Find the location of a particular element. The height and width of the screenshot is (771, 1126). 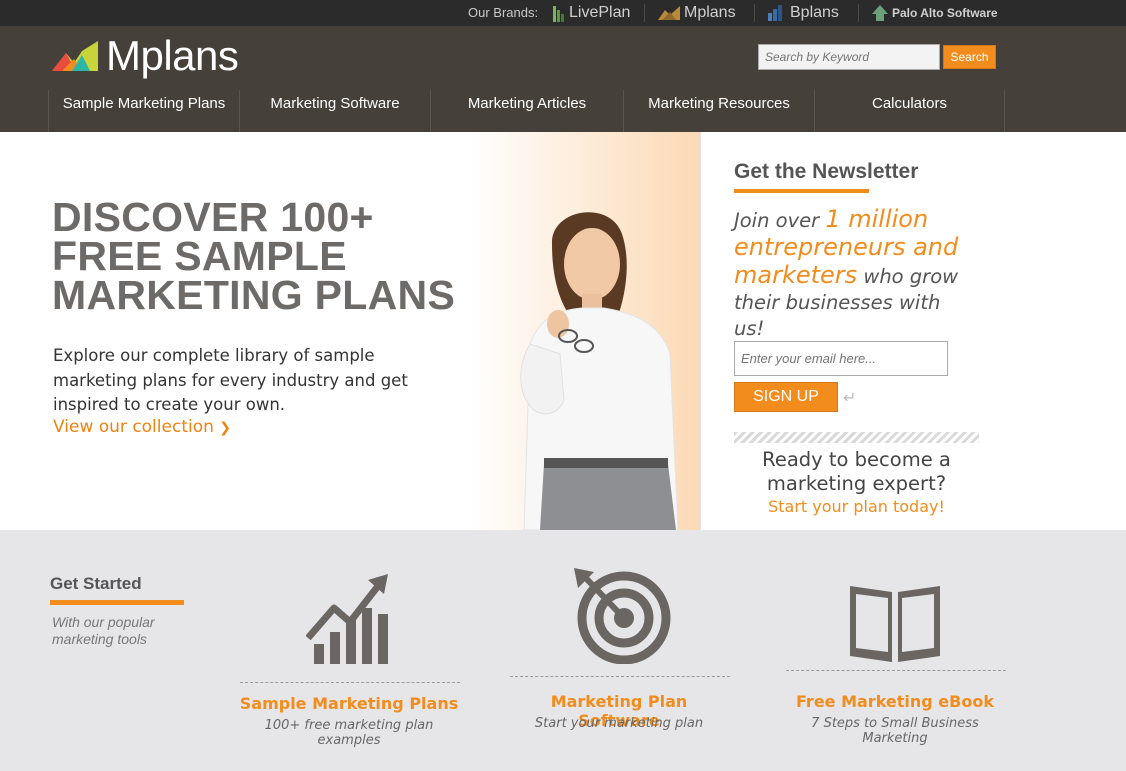

hatched-divider is located at coordinates (856, 437).